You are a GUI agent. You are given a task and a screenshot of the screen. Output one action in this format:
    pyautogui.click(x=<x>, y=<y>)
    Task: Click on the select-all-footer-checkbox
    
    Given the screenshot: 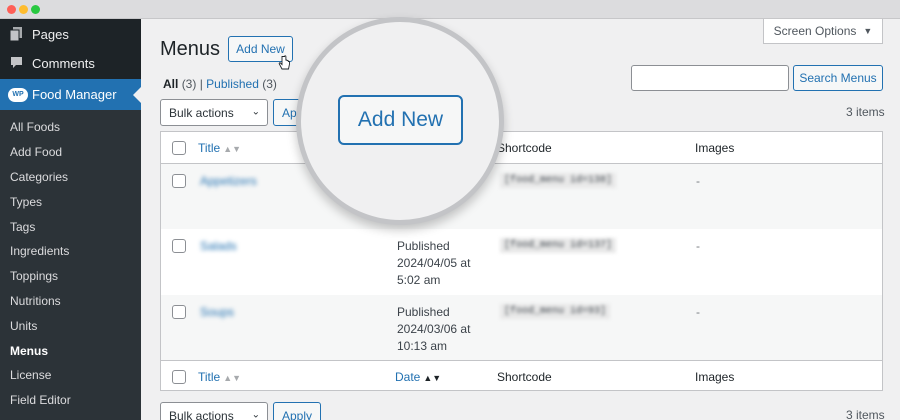 What is the action you would take?
    pyautogui.click(x=179, y=377)
    